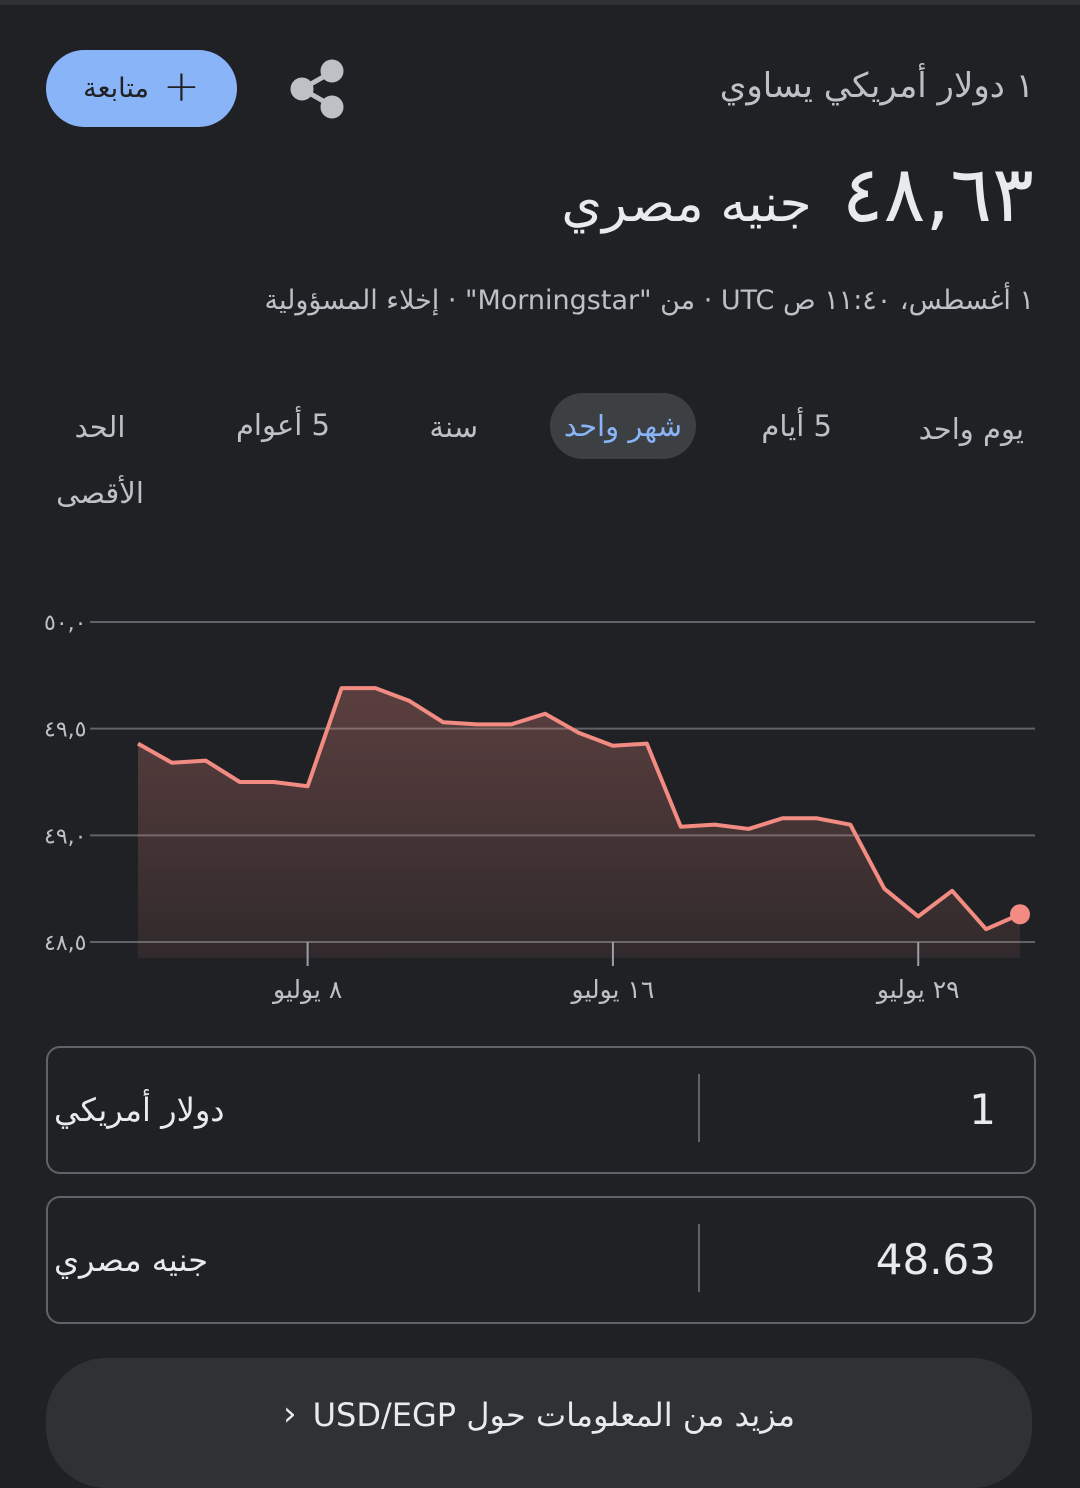 This screenshot has width=1080, height=1488. Describe the element at coordinates (982, 1110) in the screenshot. I see `from-amount-input: 1` at that location.